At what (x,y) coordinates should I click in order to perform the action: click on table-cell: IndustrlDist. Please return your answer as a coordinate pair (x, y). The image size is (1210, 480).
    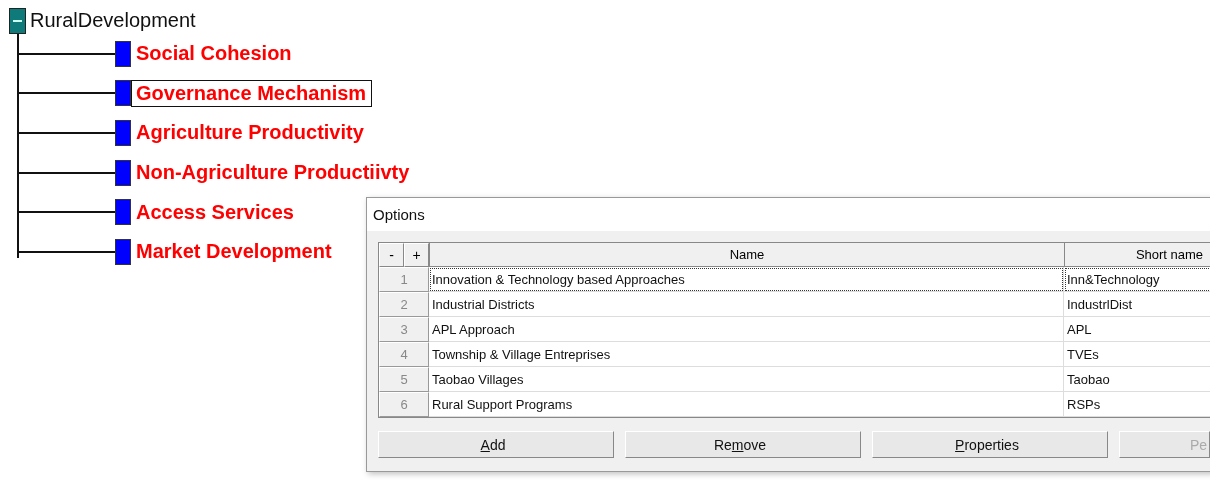
    Looking at the image, I should click on (1137, 304).